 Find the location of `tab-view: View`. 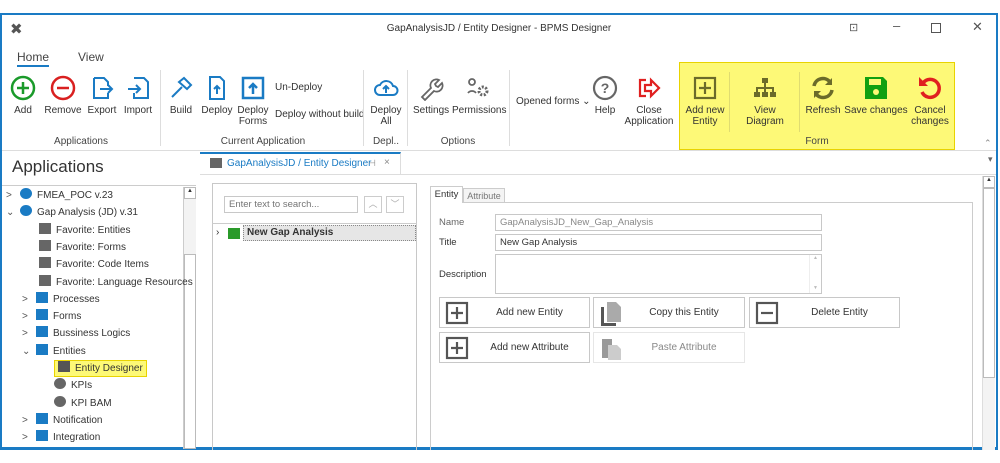

tab-view: View is located at coordinates (91, 57).